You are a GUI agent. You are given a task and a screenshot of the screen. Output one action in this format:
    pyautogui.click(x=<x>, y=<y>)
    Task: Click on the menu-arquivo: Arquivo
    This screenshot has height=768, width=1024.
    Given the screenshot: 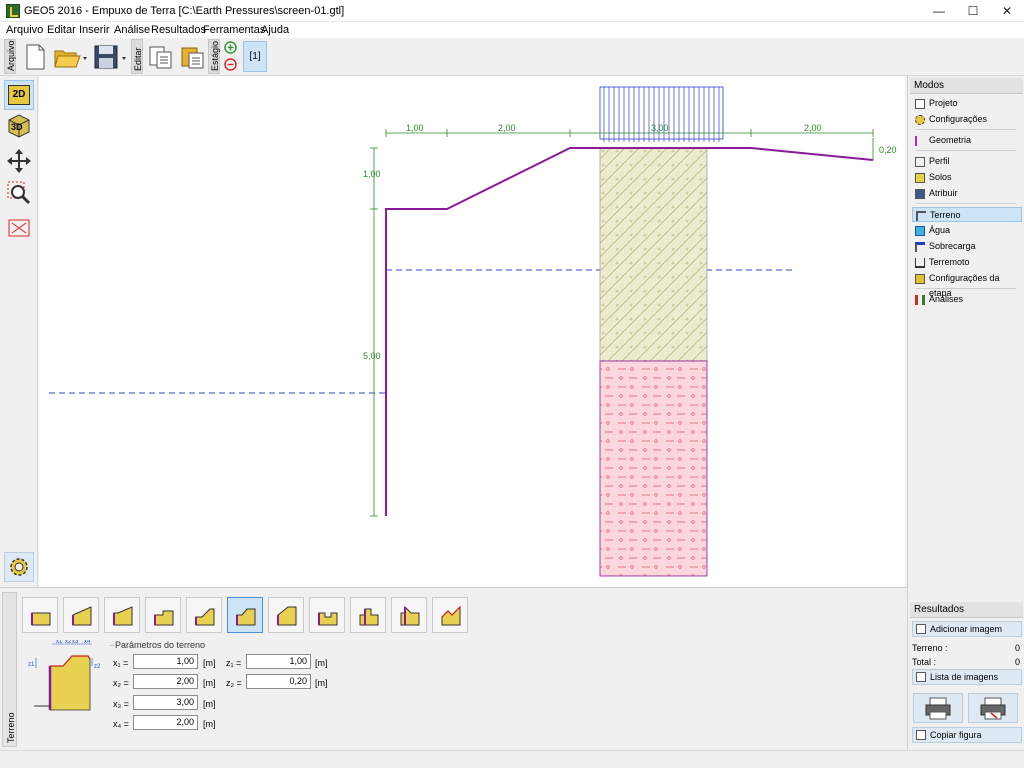 What is the action you would take?
    pyautogui.click(x=24, y=30)
    